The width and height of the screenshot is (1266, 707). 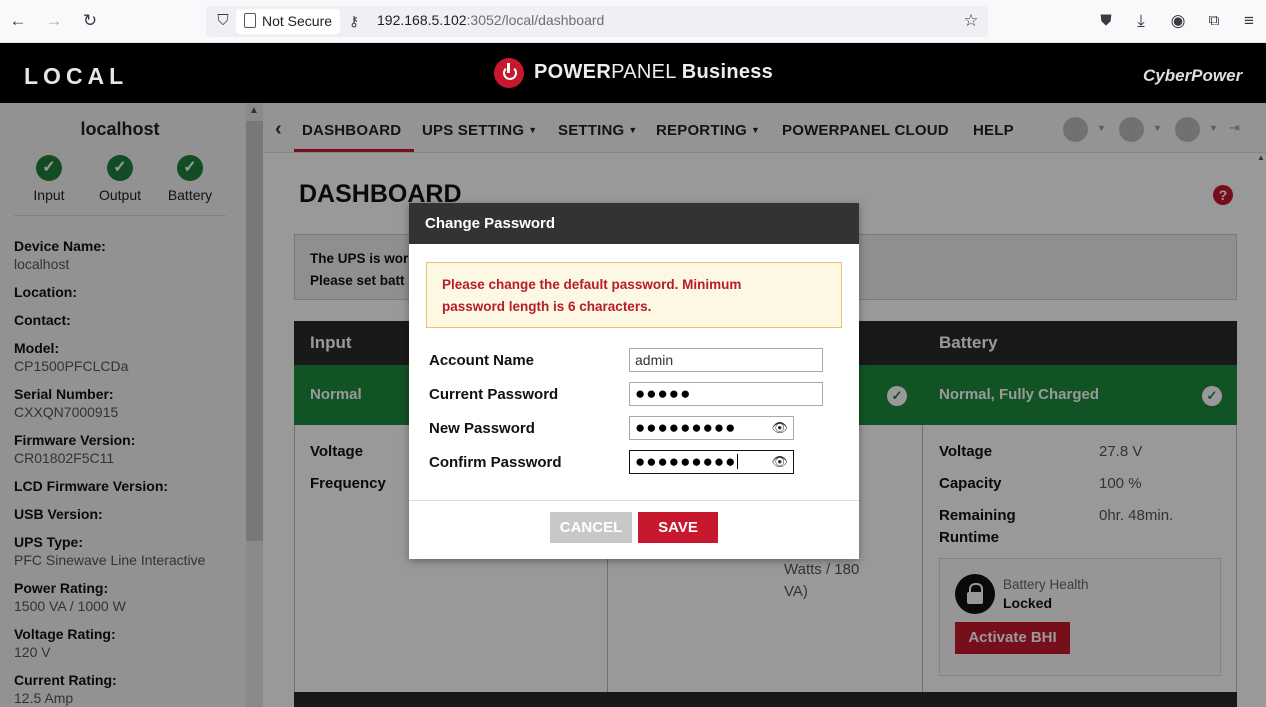 What do you see at coordinates (686, 461) in the screenshot?
I see `confirm-password-value: ●●●●●●●●●` at bounding box center [686, 461].